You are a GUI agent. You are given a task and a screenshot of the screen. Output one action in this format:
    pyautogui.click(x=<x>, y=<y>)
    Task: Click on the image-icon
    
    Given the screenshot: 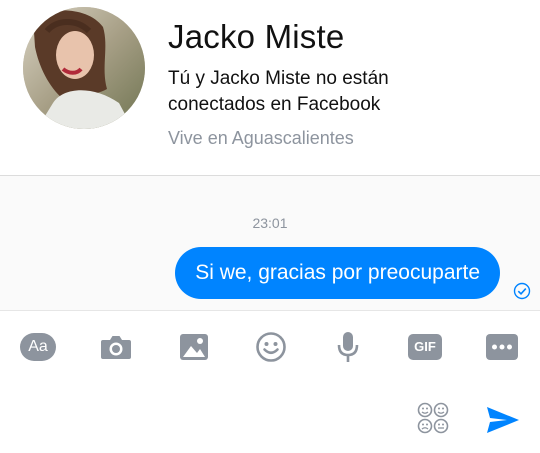 What is the action you would take?
    pyautogui.click(x=194, y=347)
    